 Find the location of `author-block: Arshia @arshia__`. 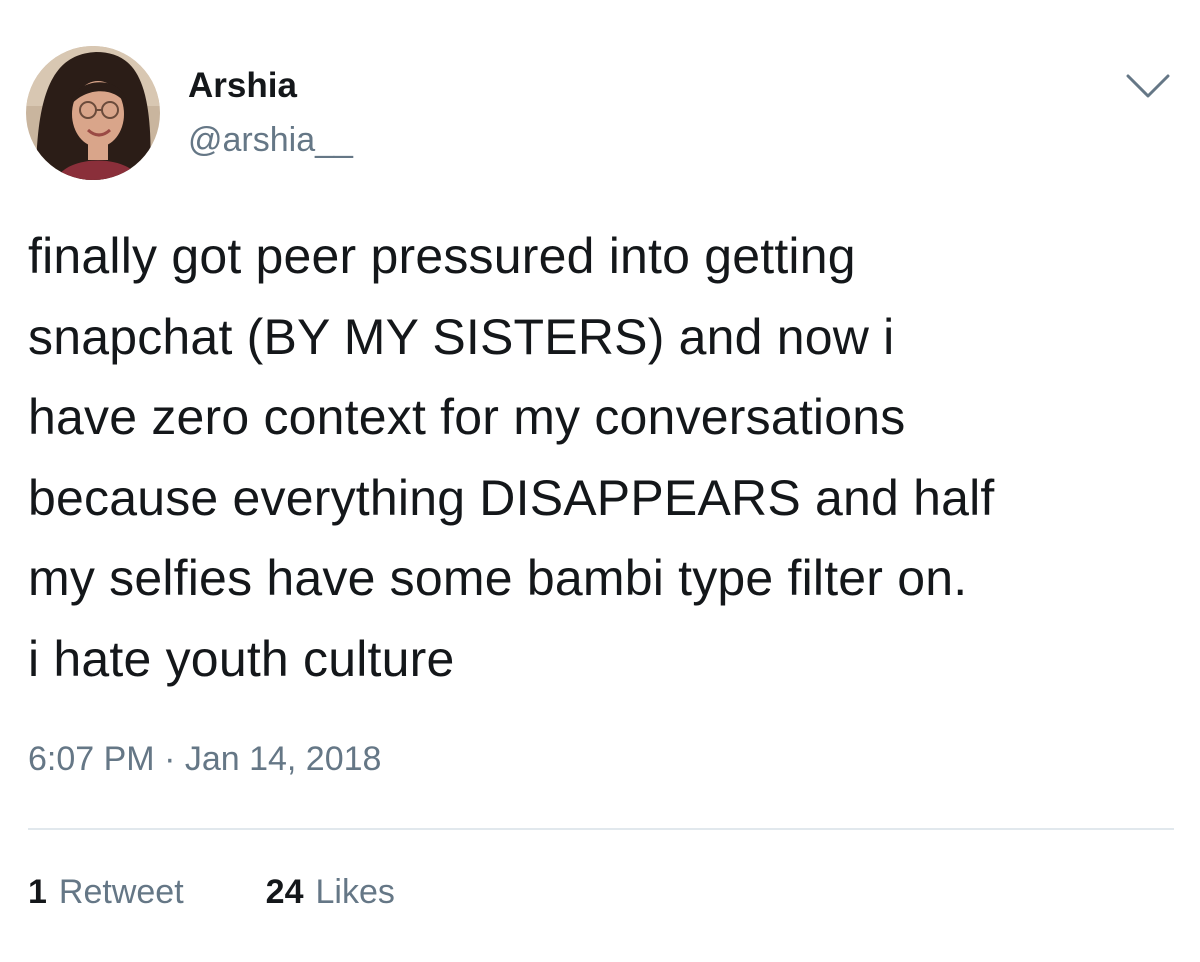

author-block: Arshia @arshia__ is located at coordinates (270, 113).